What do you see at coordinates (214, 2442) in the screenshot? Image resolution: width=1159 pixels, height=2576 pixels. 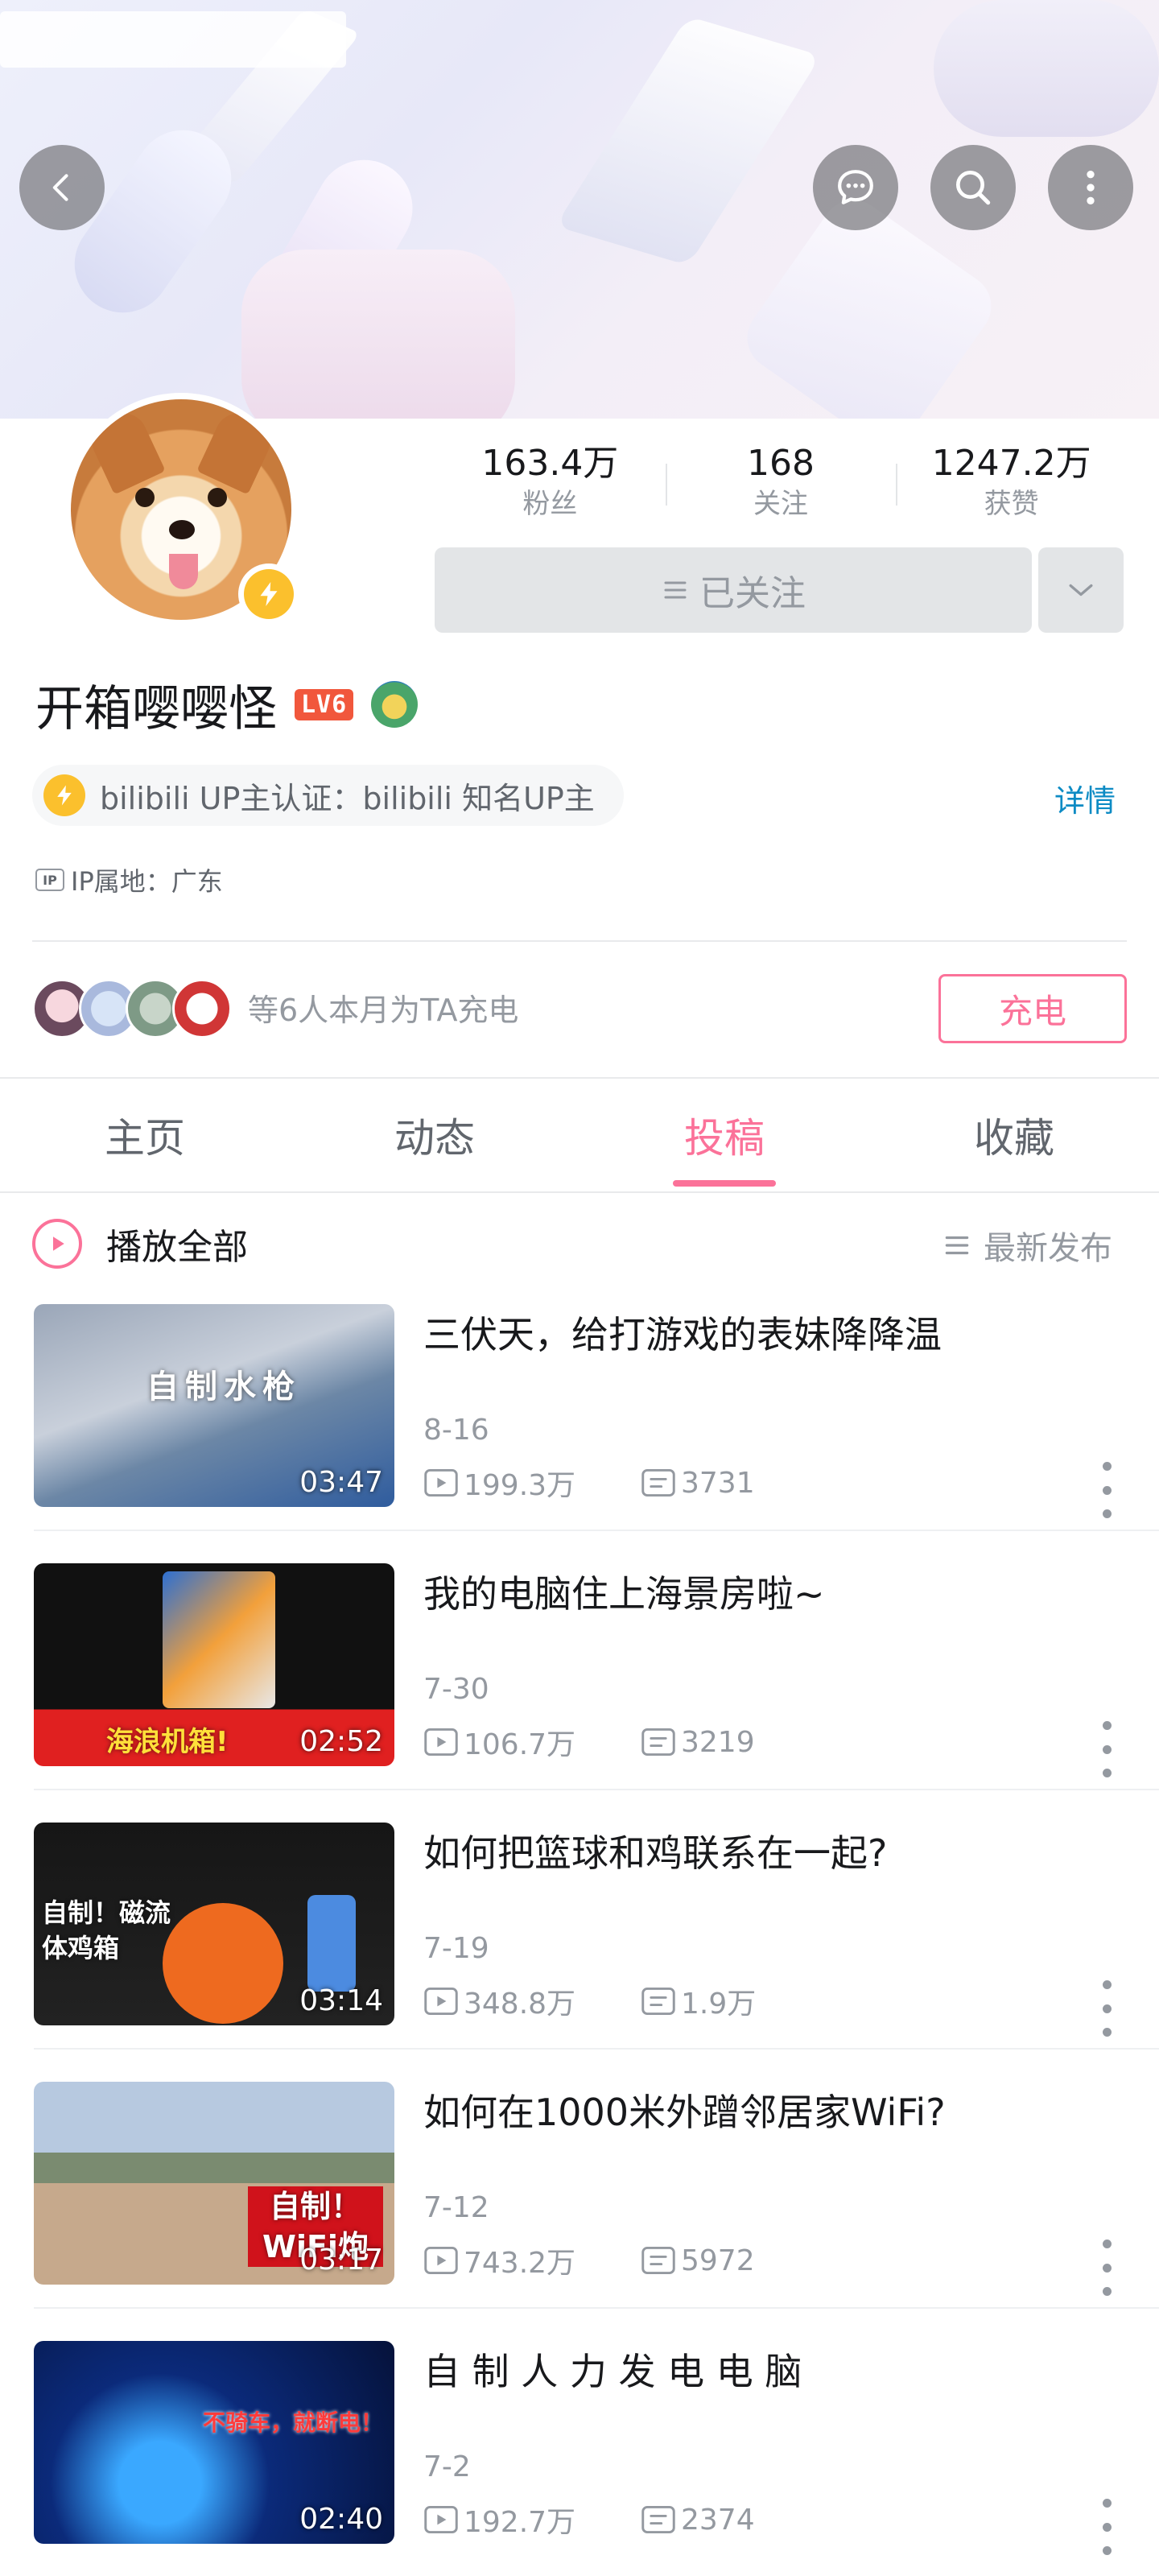 I see `video-thumbnail: 不骑车，就断电！ 02:40` at bounding box center [214, 2442].